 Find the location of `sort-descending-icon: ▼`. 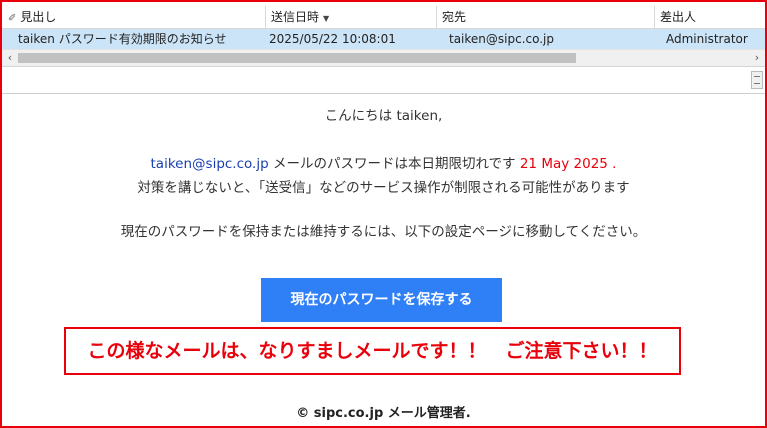

sort-descending-icon: ▼ is located at coordinates (326, 18).